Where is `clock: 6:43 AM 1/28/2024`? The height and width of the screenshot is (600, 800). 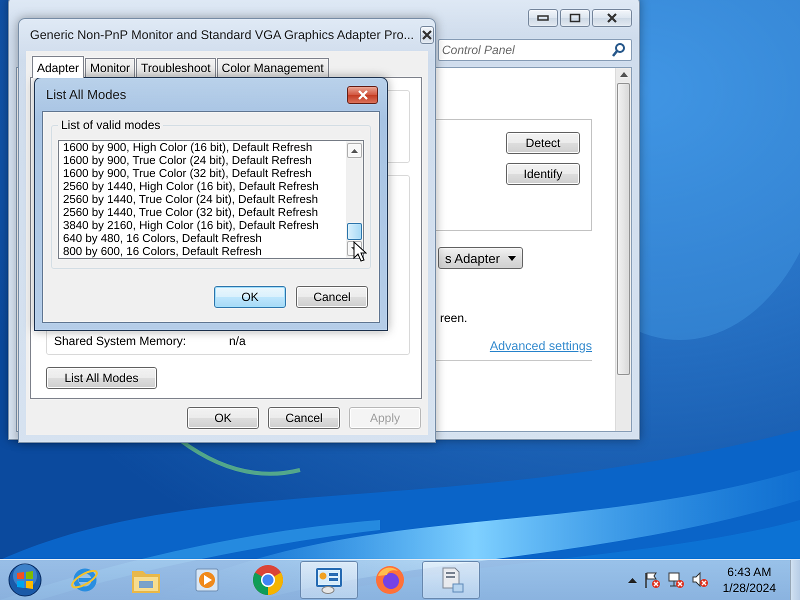
clock: 6:43 AM 1/28/2024 is located at coordinates (749, 580).